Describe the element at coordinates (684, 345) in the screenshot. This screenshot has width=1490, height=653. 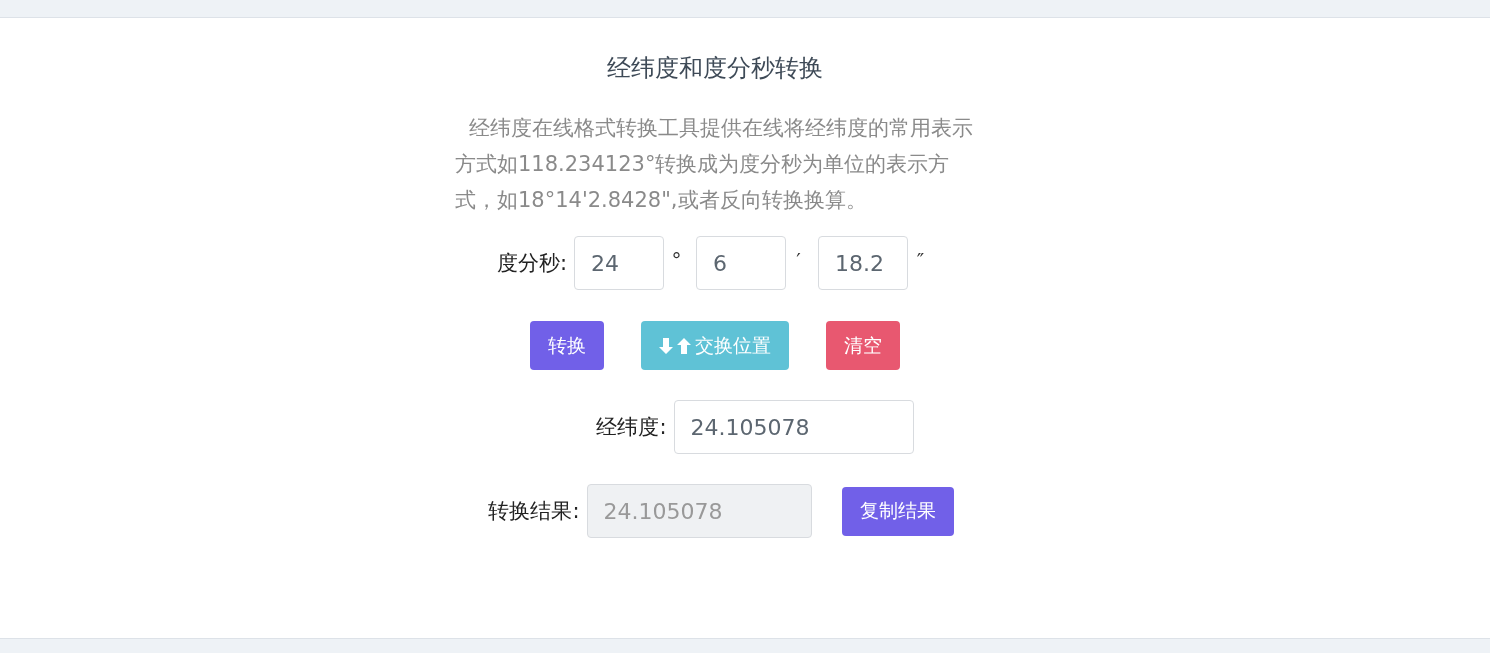
I see `up-arrow-icon` at that location.